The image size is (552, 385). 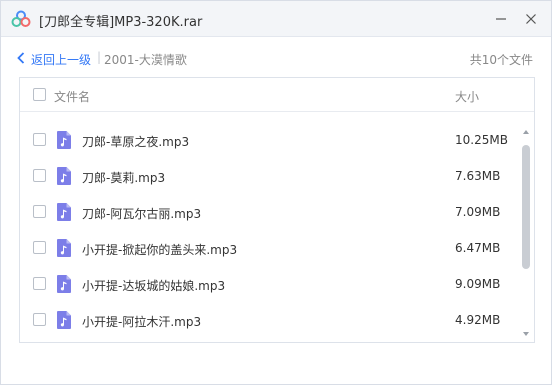 I want to click on title-bar: [刀郎全专辑]MP3-320K.rar, so click(x=276, y=19).